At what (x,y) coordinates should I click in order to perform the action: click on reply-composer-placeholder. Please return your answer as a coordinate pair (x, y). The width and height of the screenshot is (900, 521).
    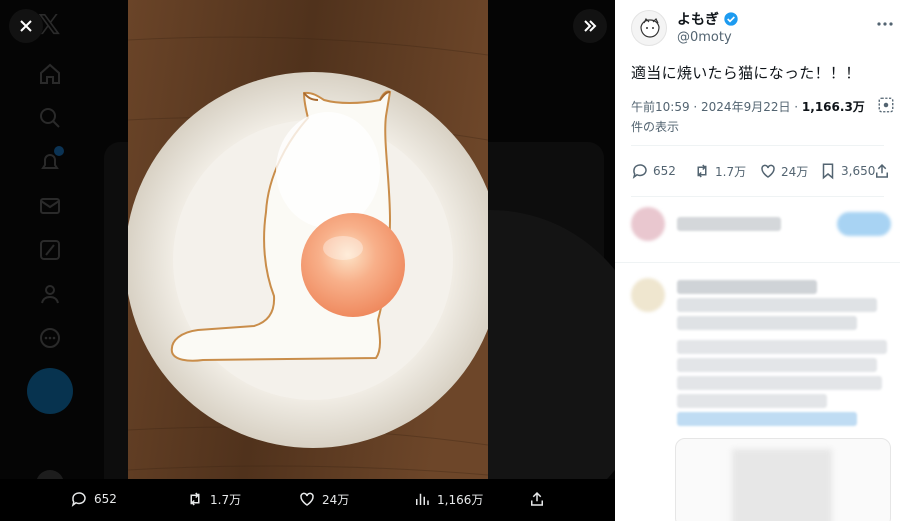
    Looking at the image, I should click on (729, 224).